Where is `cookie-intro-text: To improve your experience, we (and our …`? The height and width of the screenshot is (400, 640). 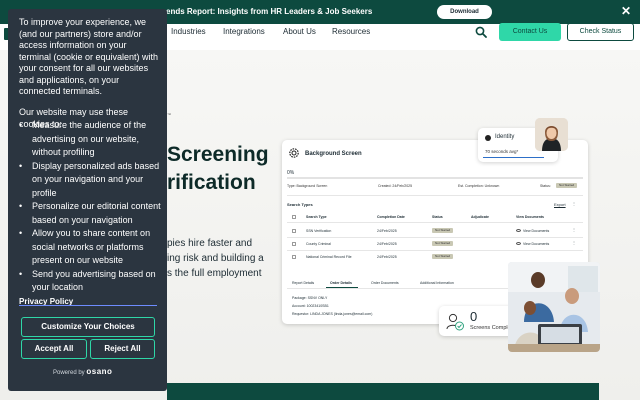
cookie-intro-text: To improve your experience, we (and our … is located at coordinates (89, 56).